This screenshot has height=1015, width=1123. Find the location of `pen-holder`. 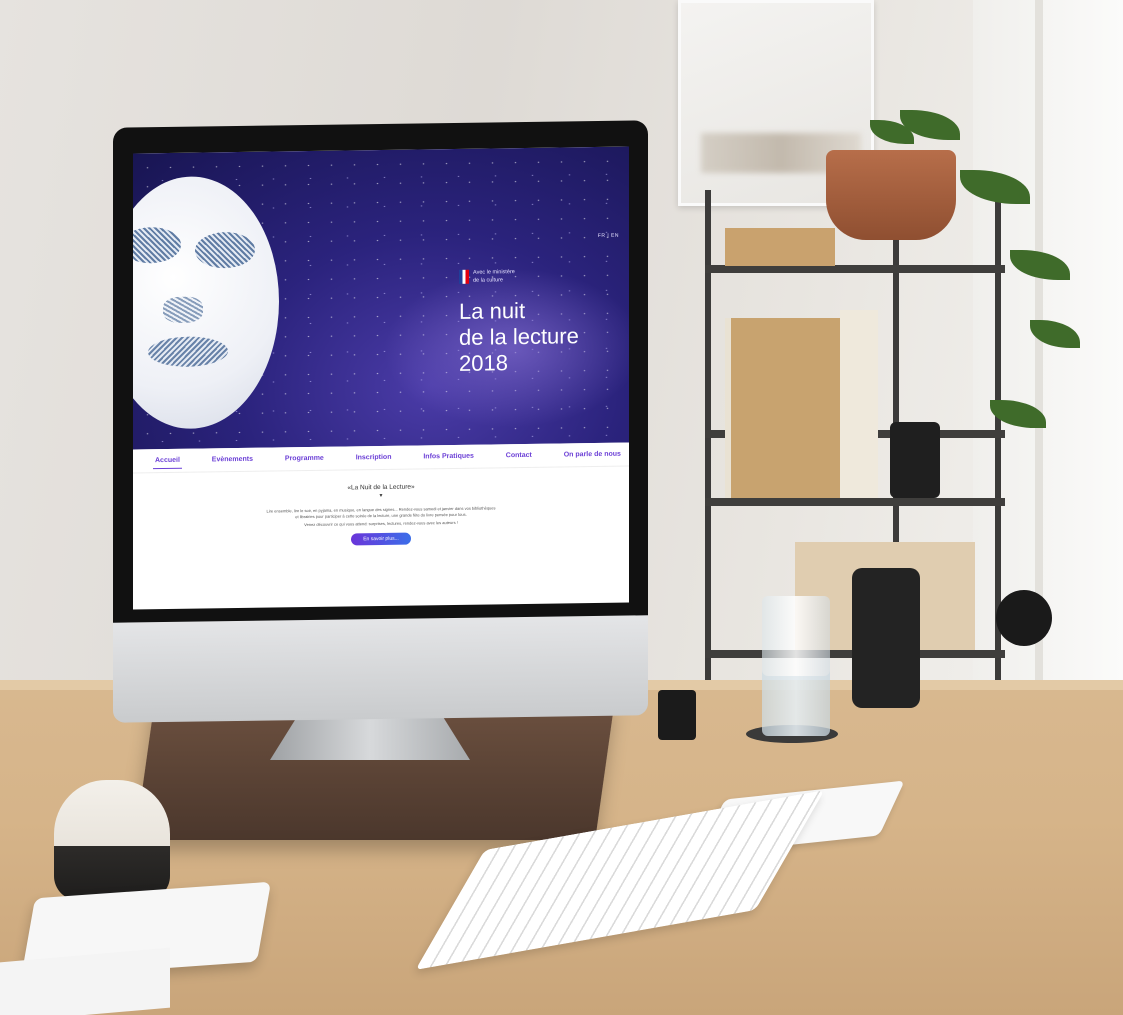

pen-holder is located at coordinates (677, 715).